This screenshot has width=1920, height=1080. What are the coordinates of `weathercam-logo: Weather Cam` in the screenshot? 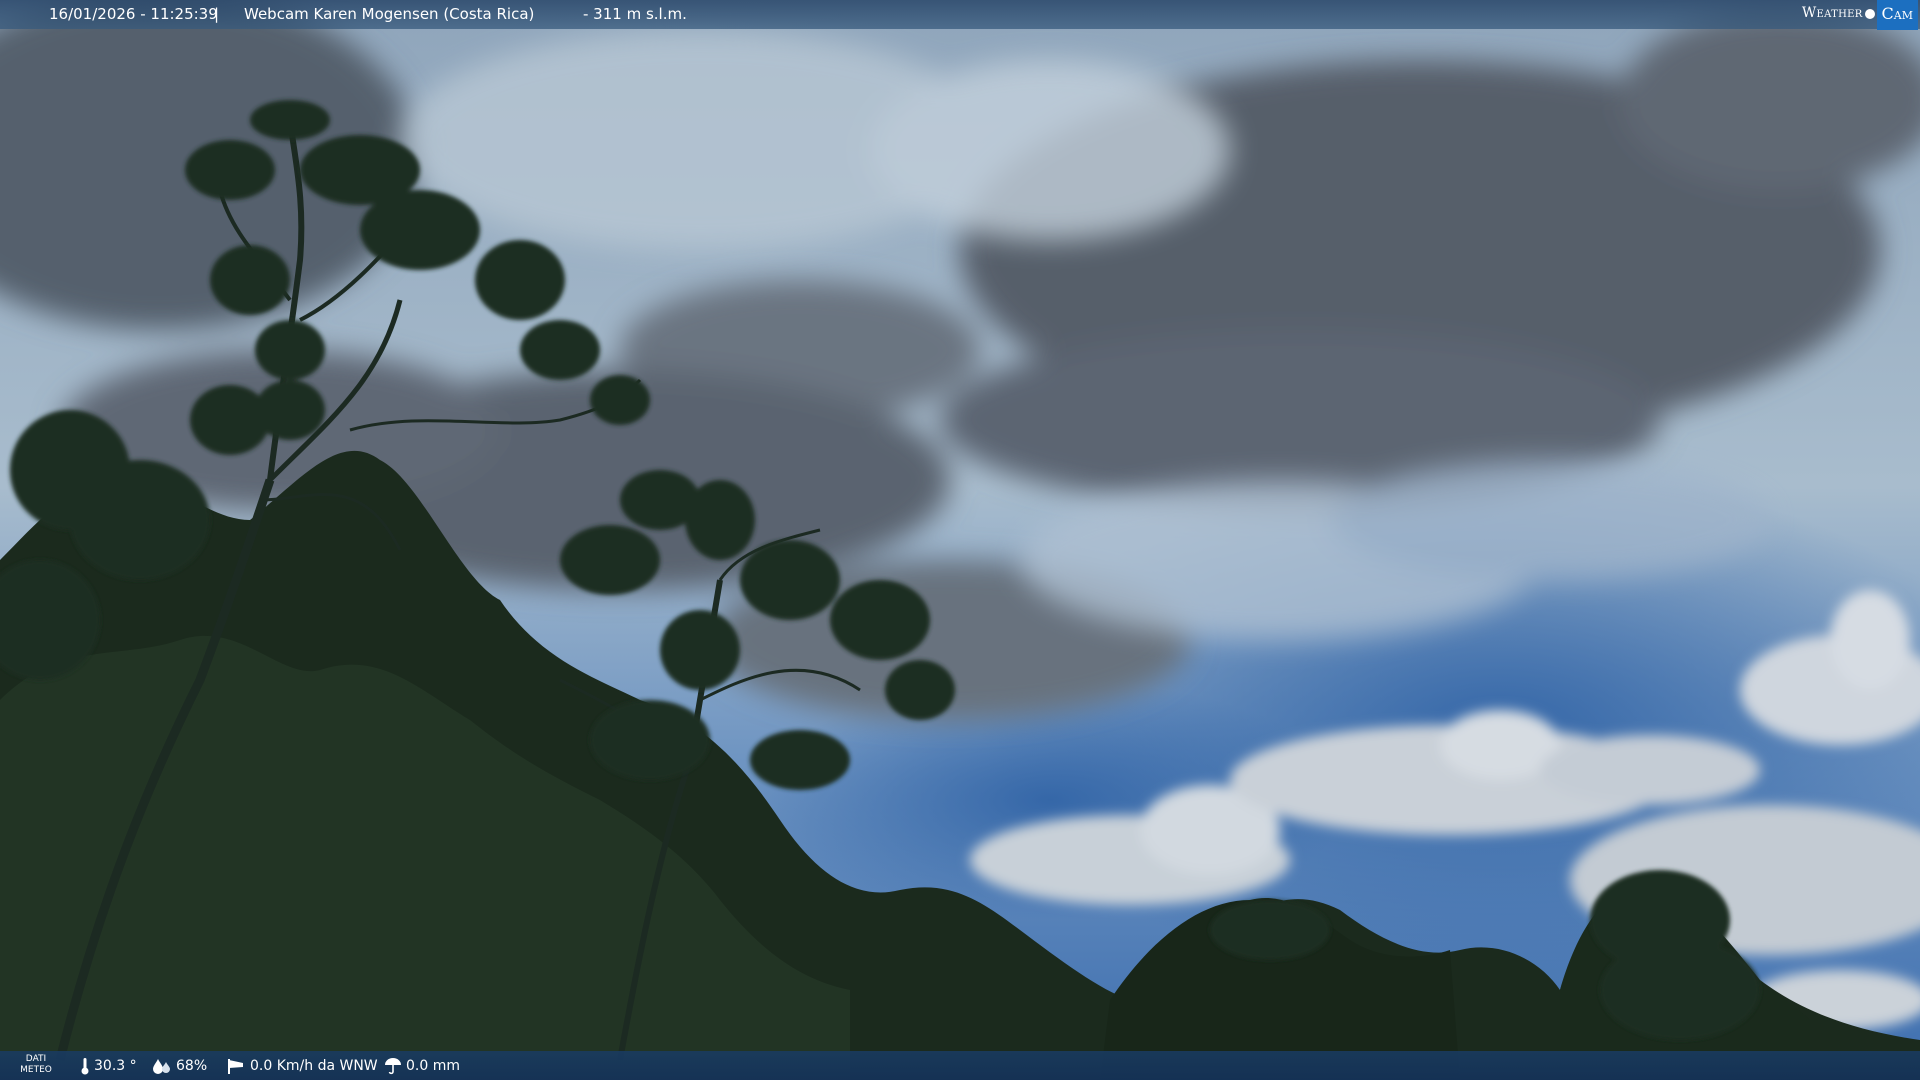 It's located at (1859, 15).